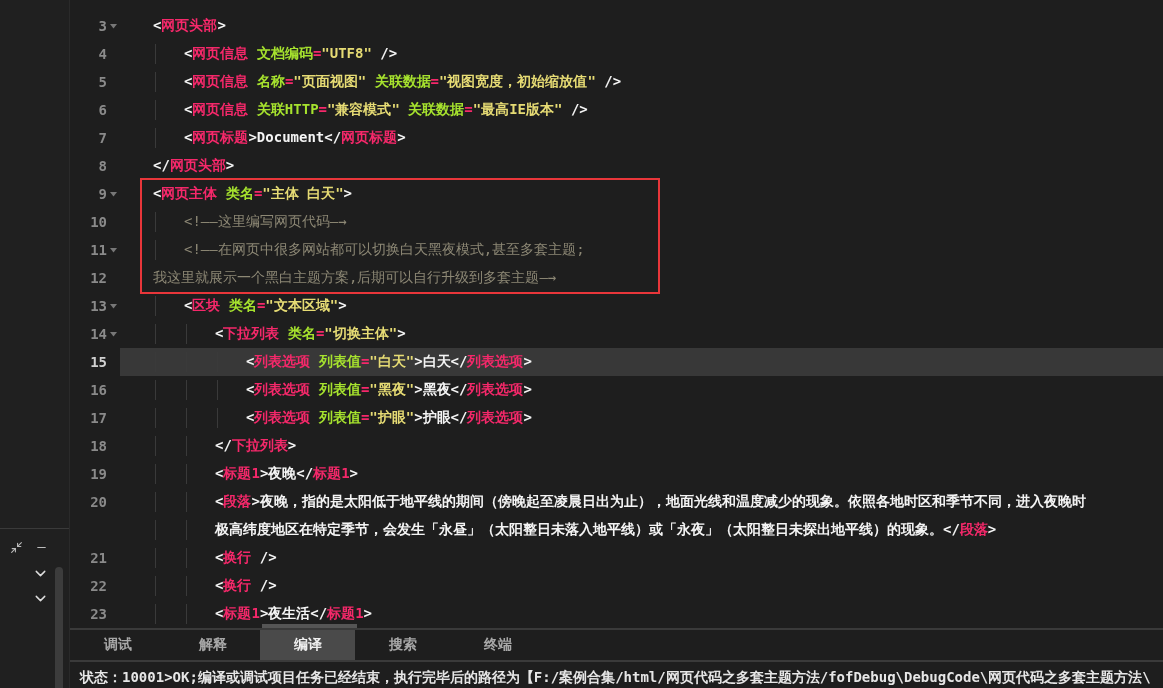 The height and width of the screenshot is (688, 1163). Describe the element at coordinates (295, 137) in the screenshot. I see `code-text: >Document</` at that location.